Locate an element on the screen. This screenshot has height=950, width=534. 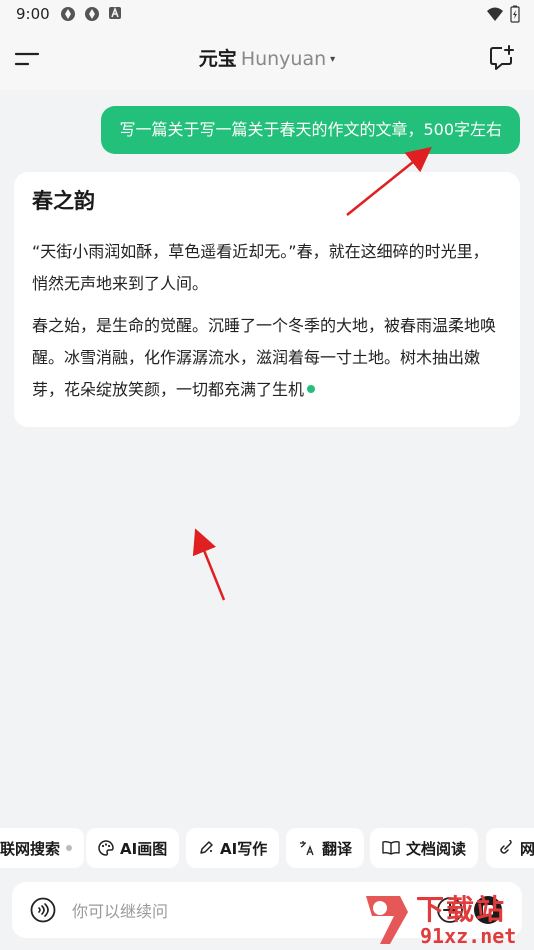
wifi-icon is located at coordinates (495, 14).